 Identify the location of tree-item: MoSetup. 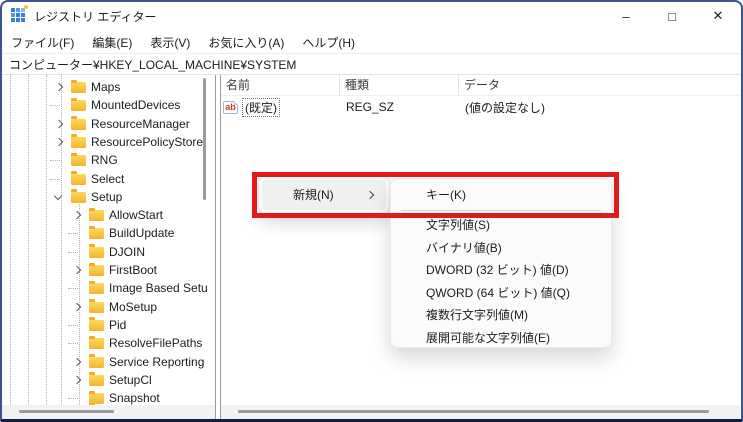
(108, 307).